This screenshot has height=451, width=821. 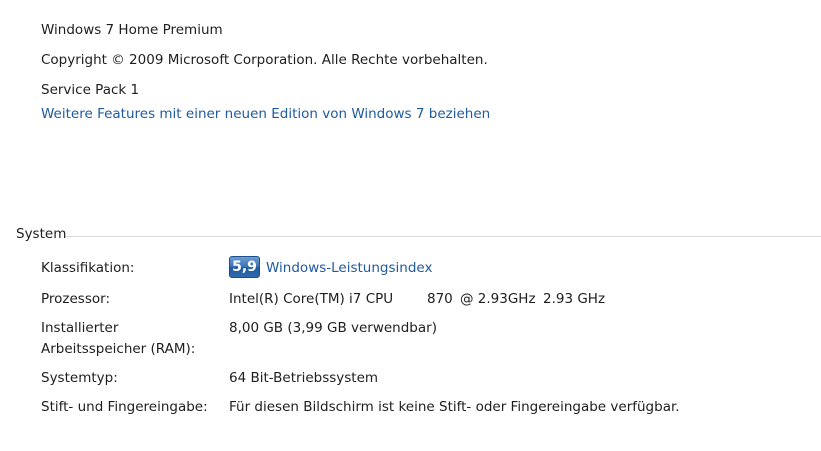 I want to click on section-divider, so click(x=443, y=236).